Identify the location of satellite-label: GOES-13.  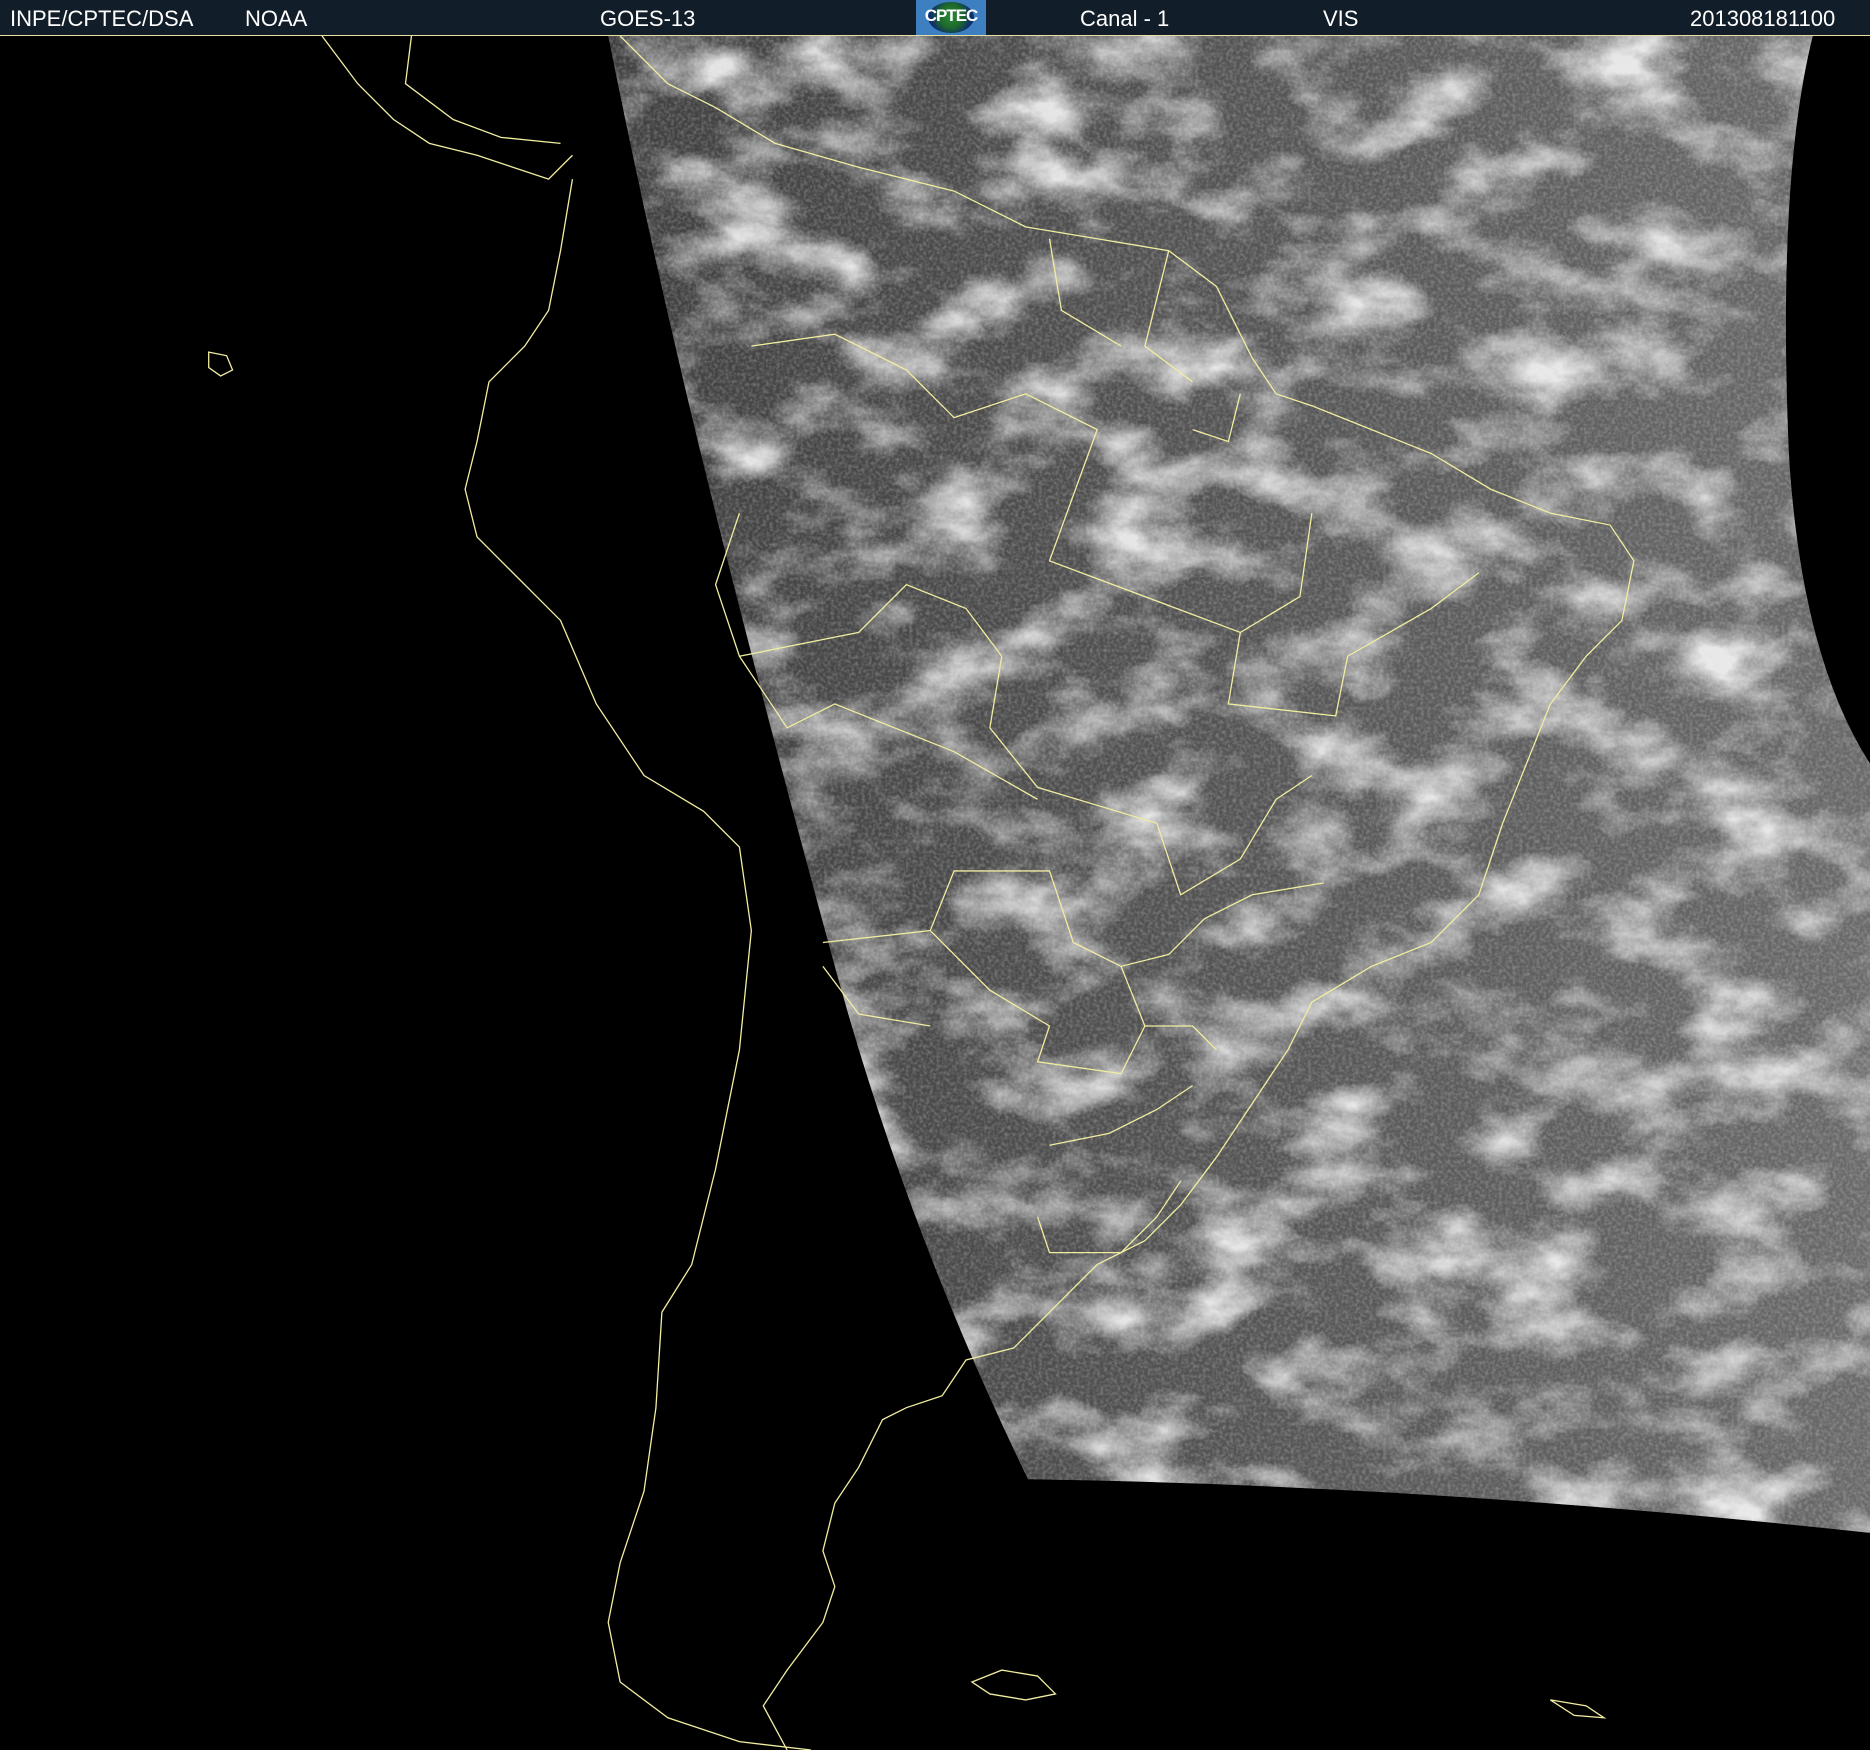
(648, 18).